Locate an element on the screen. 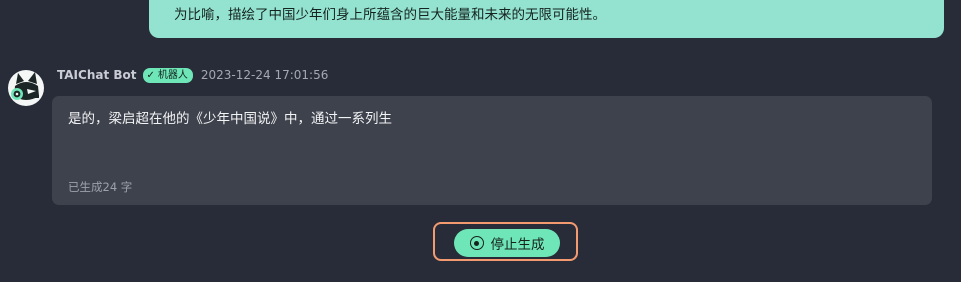 This screenshot has height=282, width=961. bot-message-text: 是的，梁启超在他的《少年中国说》中，通过一系列生 is located at coordinates (230, 119).